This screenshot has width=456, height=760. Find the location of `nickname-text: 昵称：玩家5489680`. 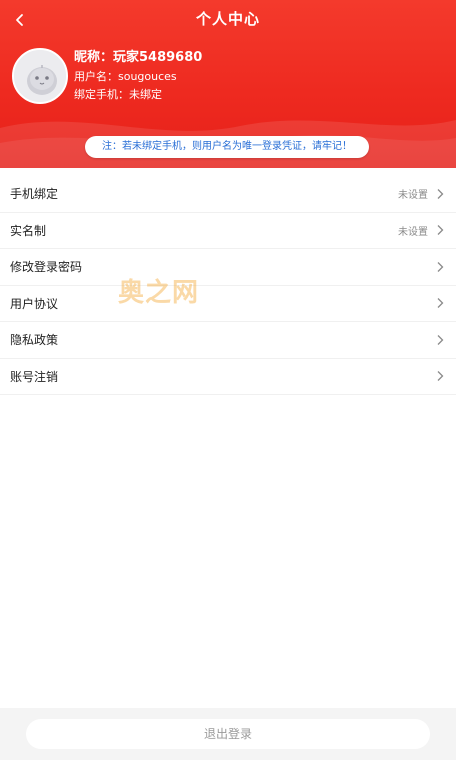

nickname-text: 昵称：玩家5489680 is located at coordinates (138, 57).